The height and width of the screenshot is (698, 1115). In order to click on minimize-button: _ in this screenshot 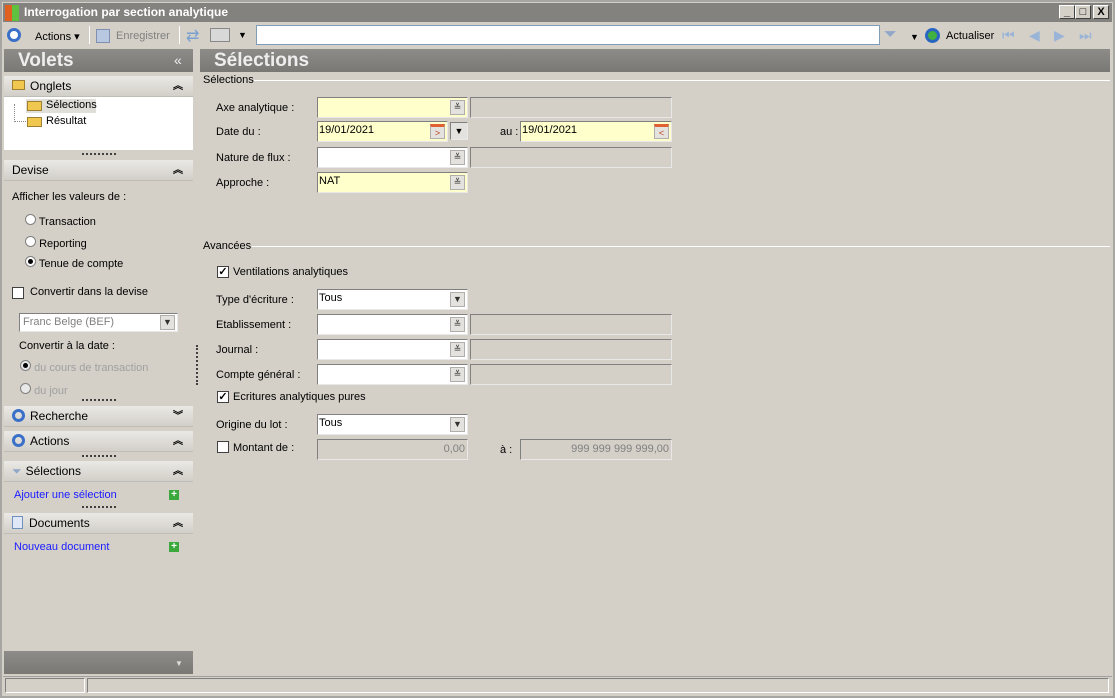, I will do `click(1067, 12)`.